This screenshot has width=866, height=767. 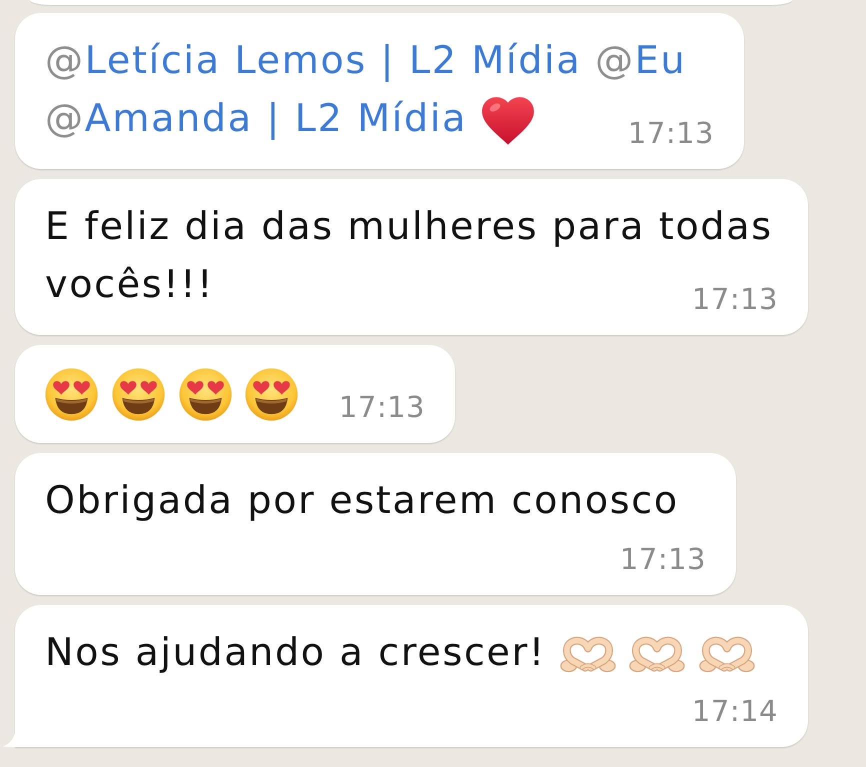 I want to click on heart-icon, so click(x=507, y=121).